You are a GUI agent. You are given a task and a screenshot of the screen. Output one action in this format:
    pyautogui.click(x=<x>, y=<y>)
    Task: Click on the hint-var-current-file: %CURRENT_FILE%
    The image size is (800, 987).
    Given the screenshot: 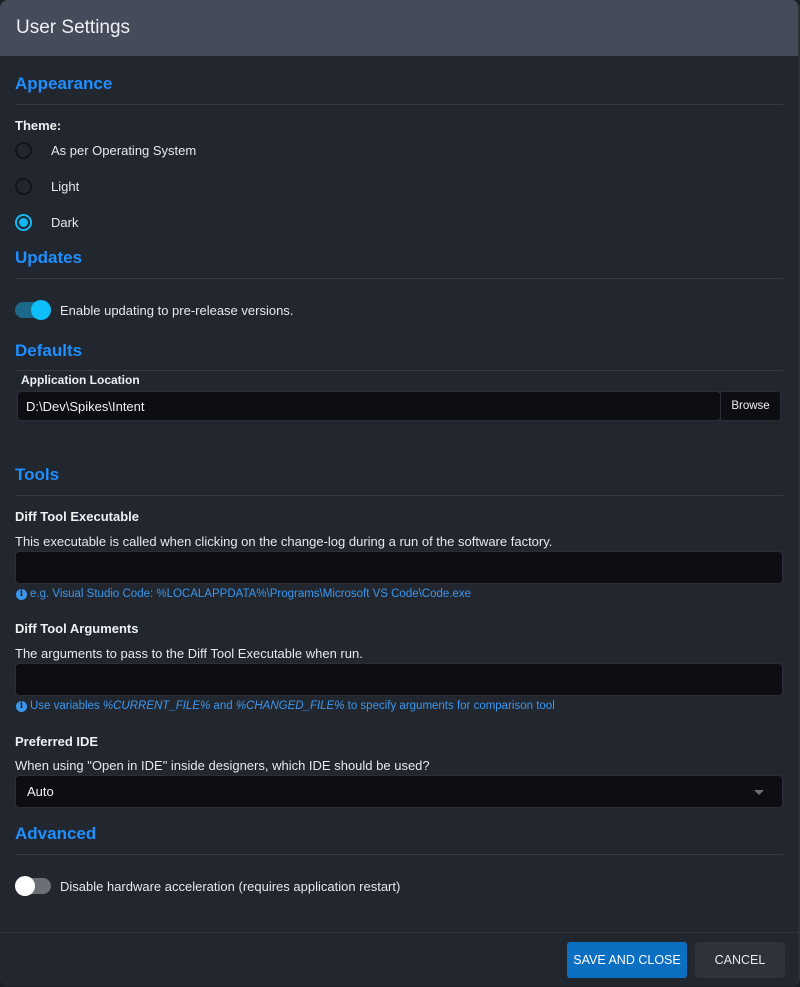 What is the action you would take?
    pyautogui.click(x=156, y=706)
    